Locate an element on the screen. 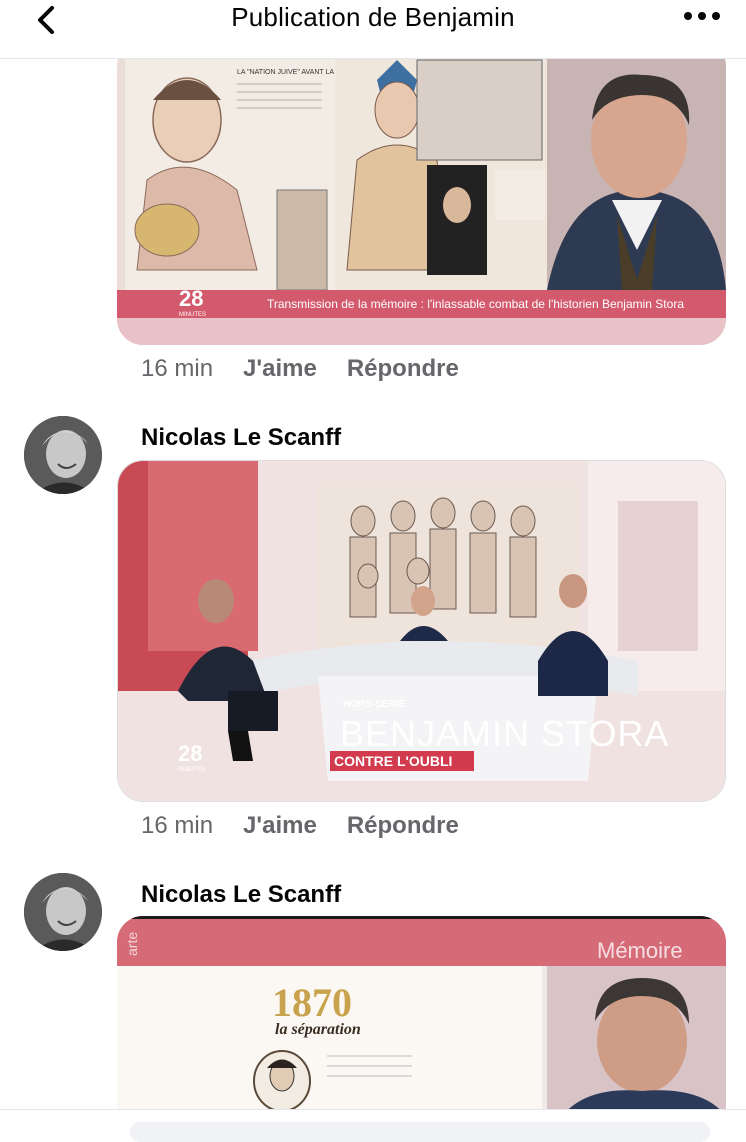 This screenshot has height=1142, width=746. comment-image: arte Mémoire 1870 la séparation is located at coordinates (421, 1016).